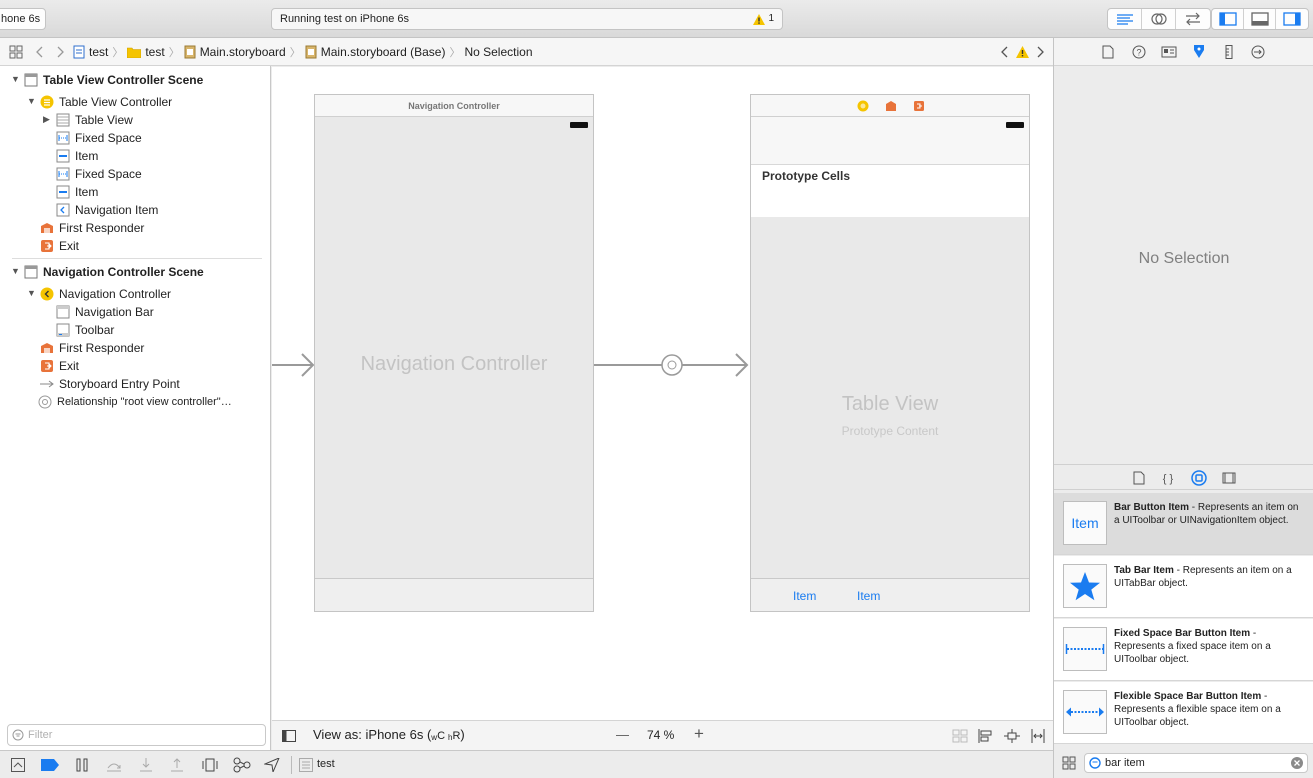  Describe the element at coordinates (1199, 478) in the screenshot. I see `object-library-icon` at that location.